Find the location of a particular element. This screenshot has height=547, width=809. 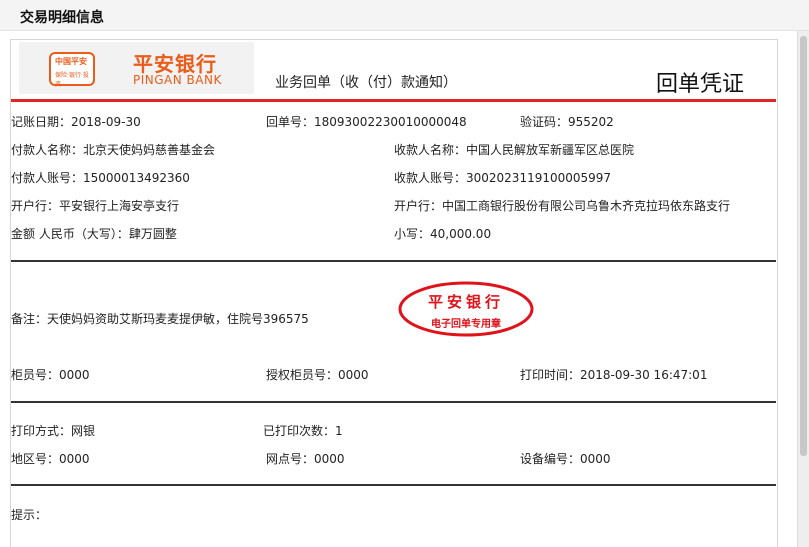

account-date: 记账日期：2018-09-30 is located at coordinates (76, 122).